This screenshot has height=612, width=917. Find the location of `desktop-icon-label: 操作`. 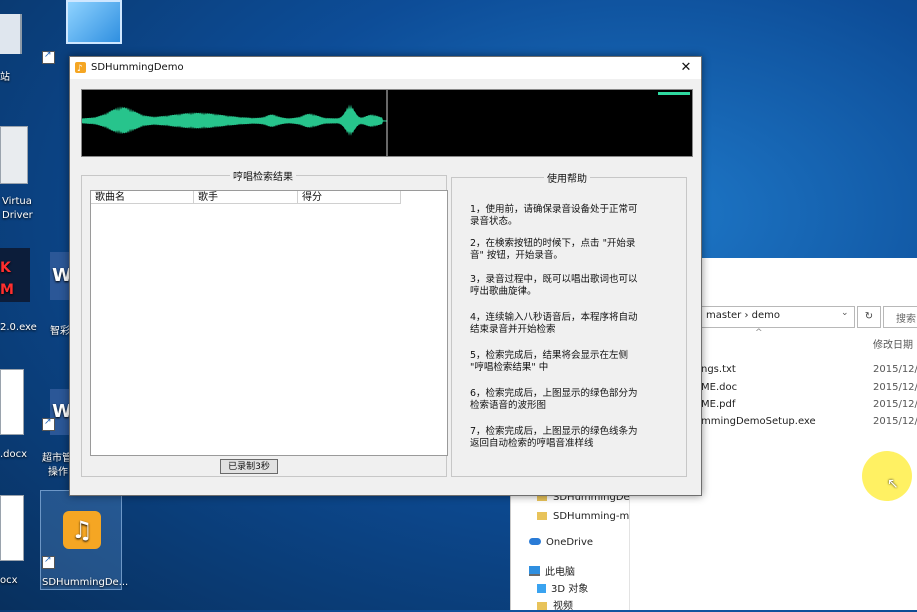

desktop-icon-label: 操作 is located at coordinates (58, 472).